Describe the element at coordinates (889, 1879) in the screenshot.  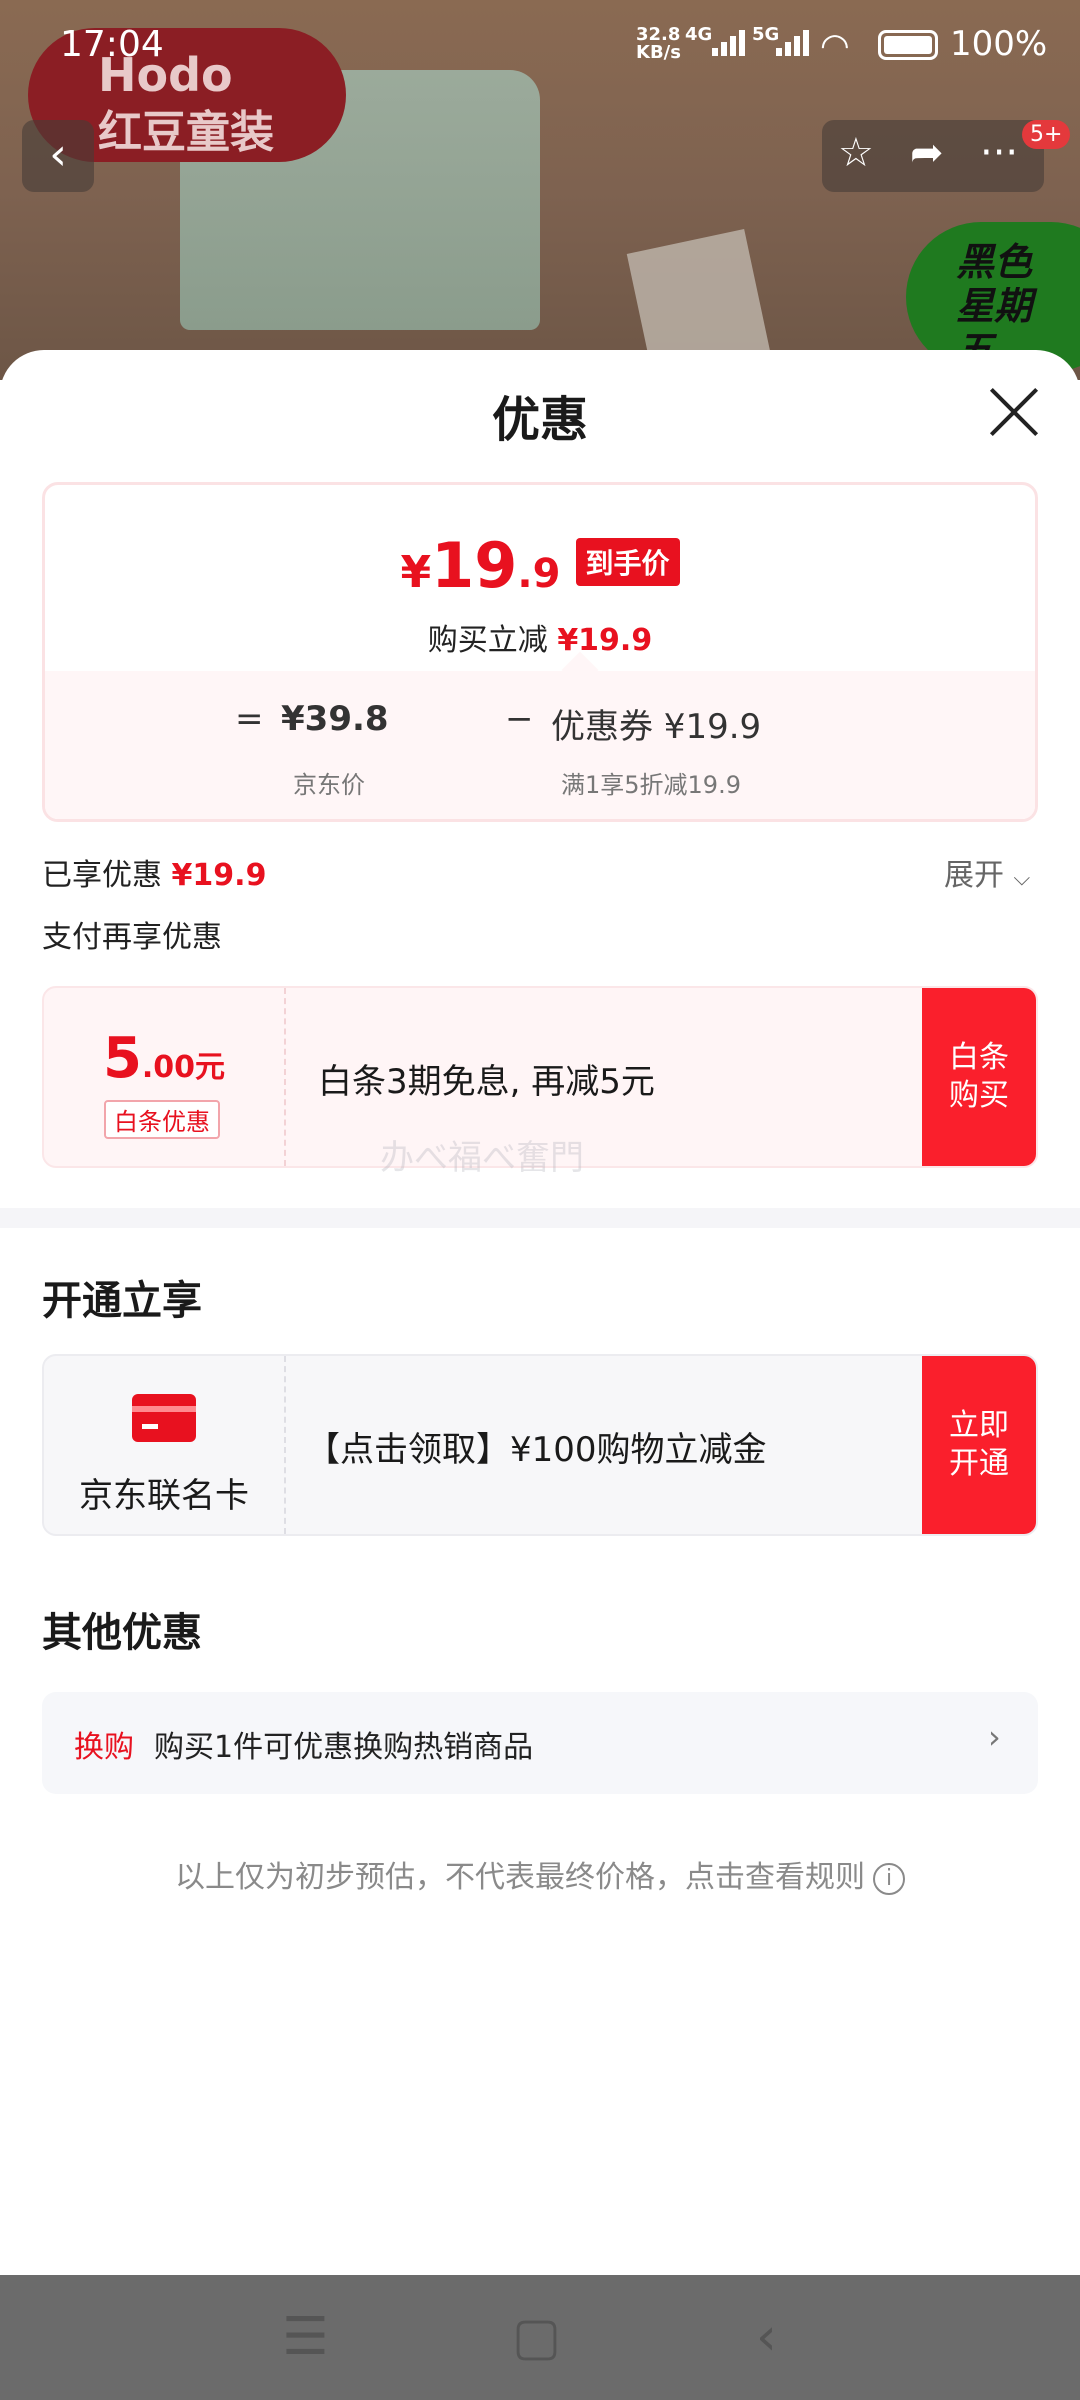
I see `info-icon: i` at that location.